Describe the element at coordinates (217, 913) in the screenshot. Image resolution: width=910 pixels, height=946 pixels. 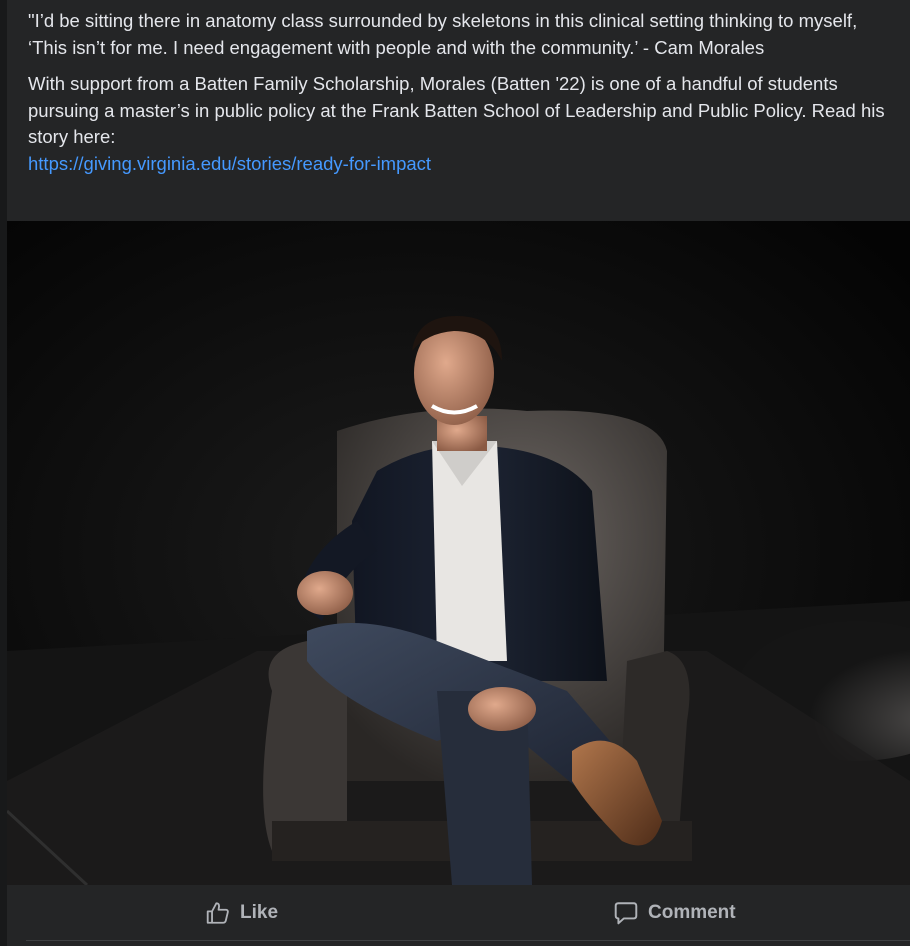
I see `thumbs-up-icon` at that location.